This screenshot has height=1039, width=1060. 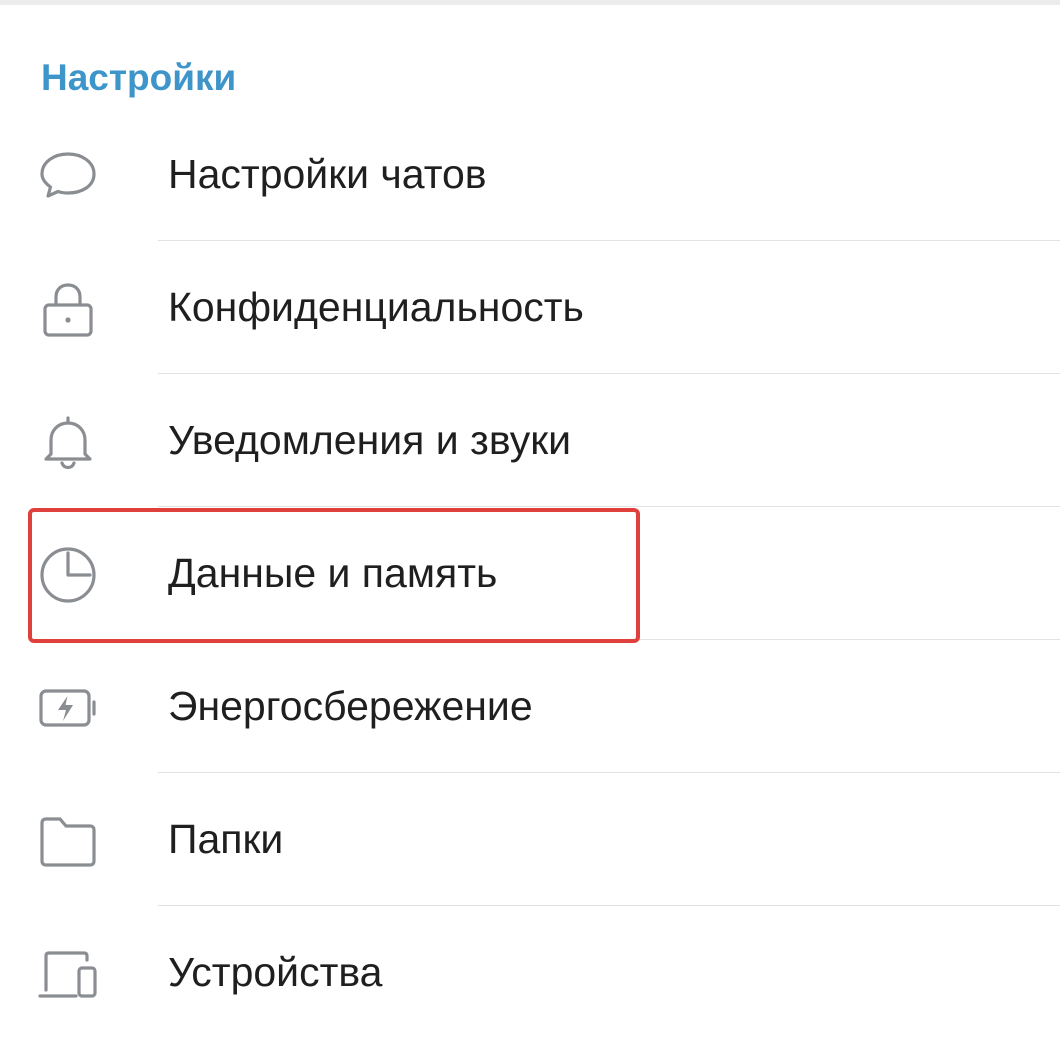 I want to click on settings-item-data-storage: Данные и память, so click(x=530, y=573).